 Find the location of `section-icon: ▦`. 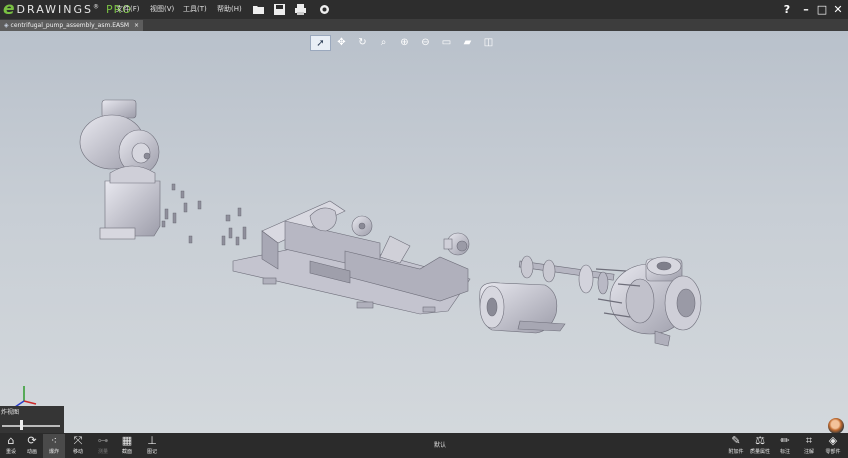

section-icon: ▦ is located at coordinates (127, 440).